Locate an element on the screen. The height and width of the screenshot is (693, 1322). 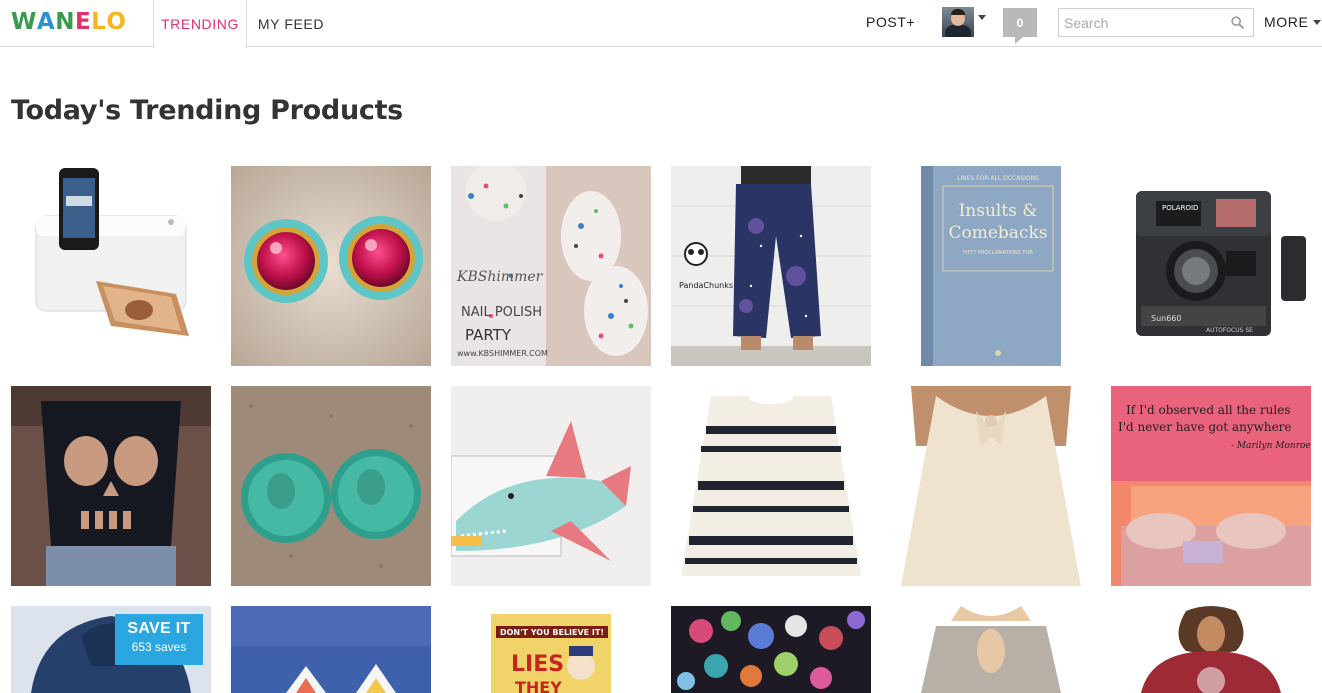
lies-book-title-line2: THEY is located at coordinates (538, 685).